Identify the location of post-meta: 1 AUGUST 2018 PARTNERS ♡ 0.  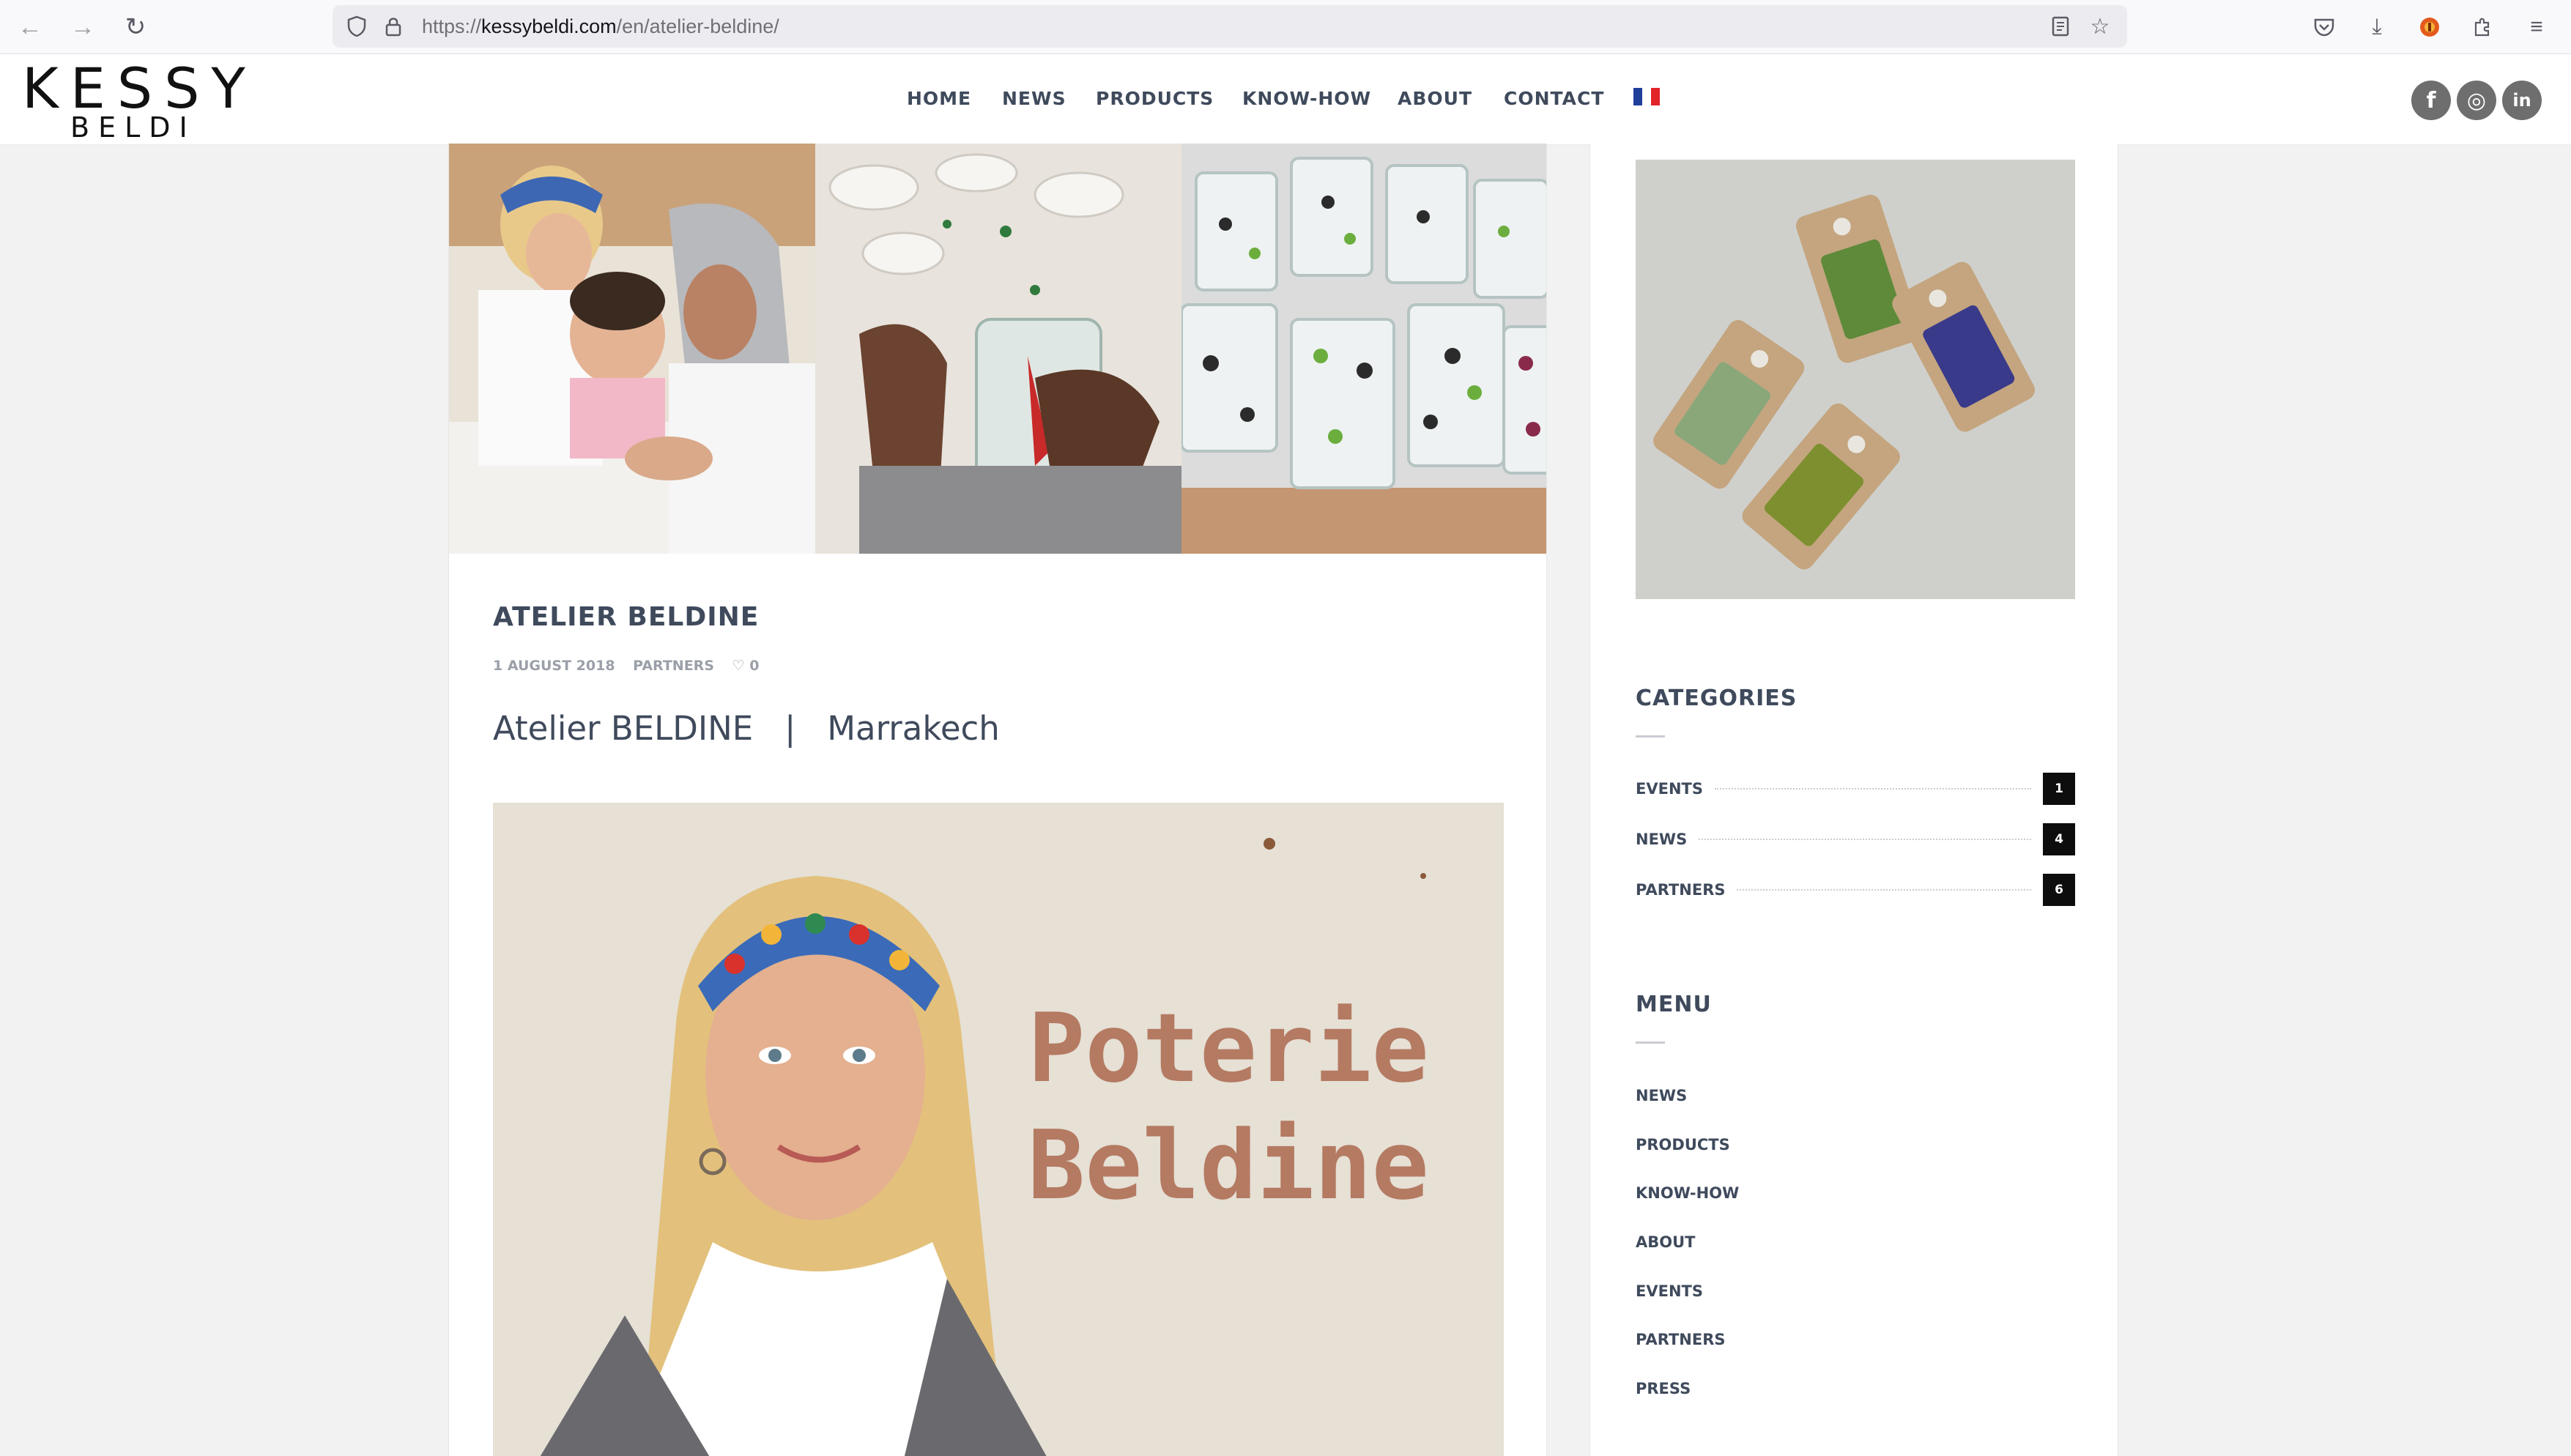
(633, 666).